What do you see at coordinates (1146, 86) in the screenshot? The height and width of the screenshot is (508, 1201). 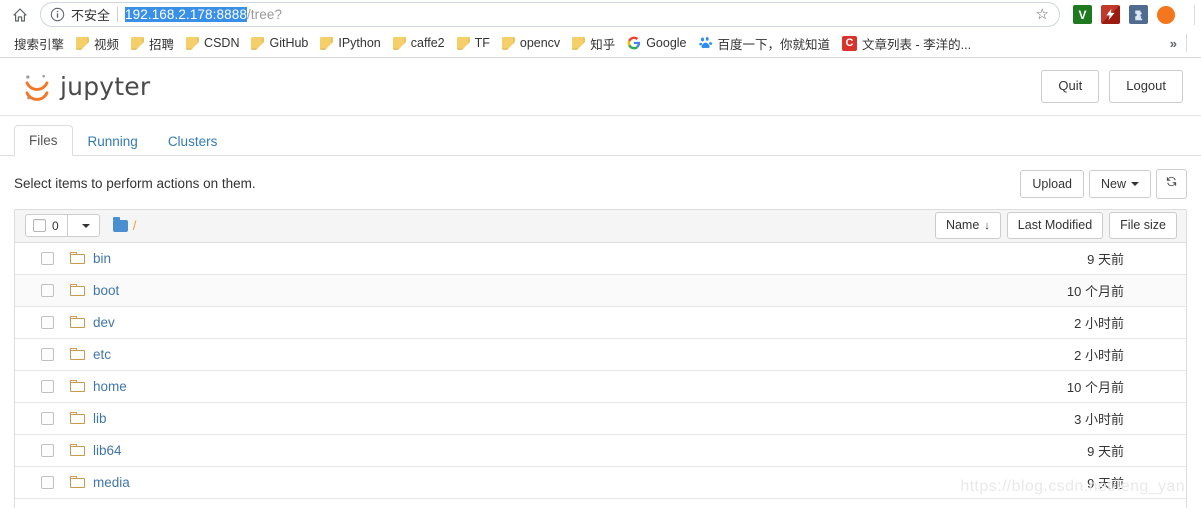 I see `logout-button: Logout` at bounding box center [1146, 86].